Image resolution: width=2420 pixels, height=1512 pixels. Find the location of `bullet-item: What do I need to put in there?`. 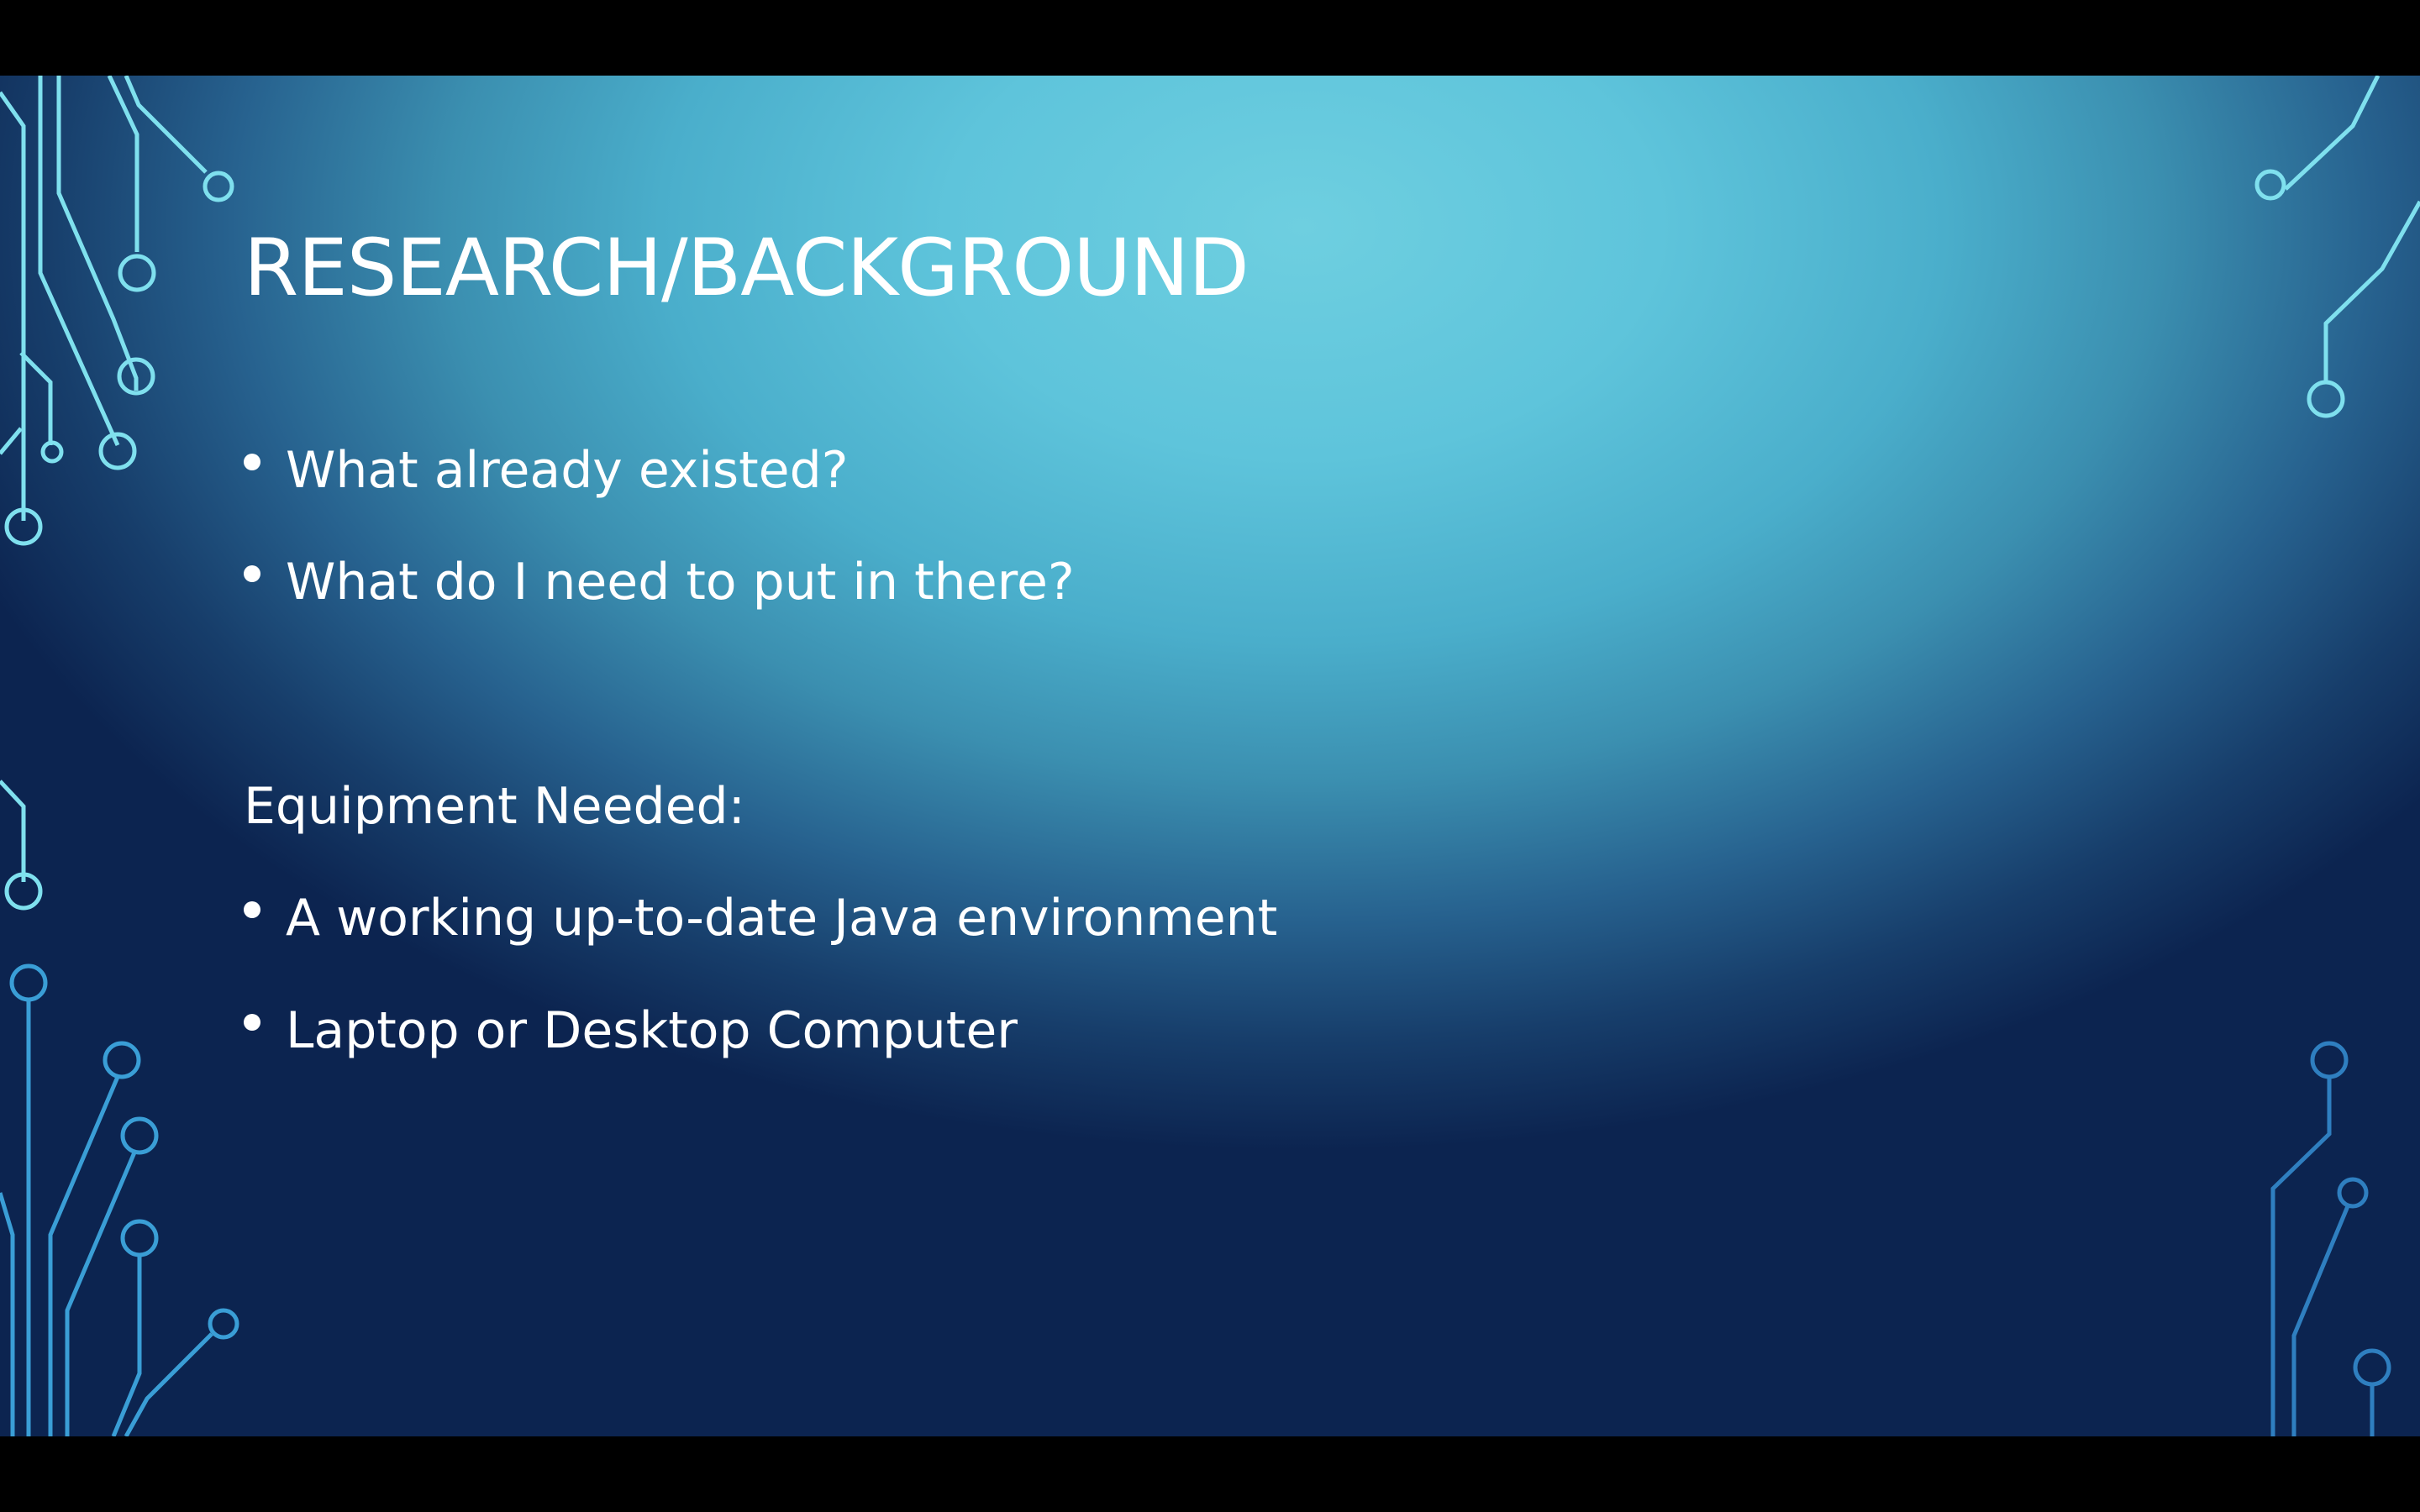

bullet-item: What do I need to put in there? is located at coordinates (659, 582).